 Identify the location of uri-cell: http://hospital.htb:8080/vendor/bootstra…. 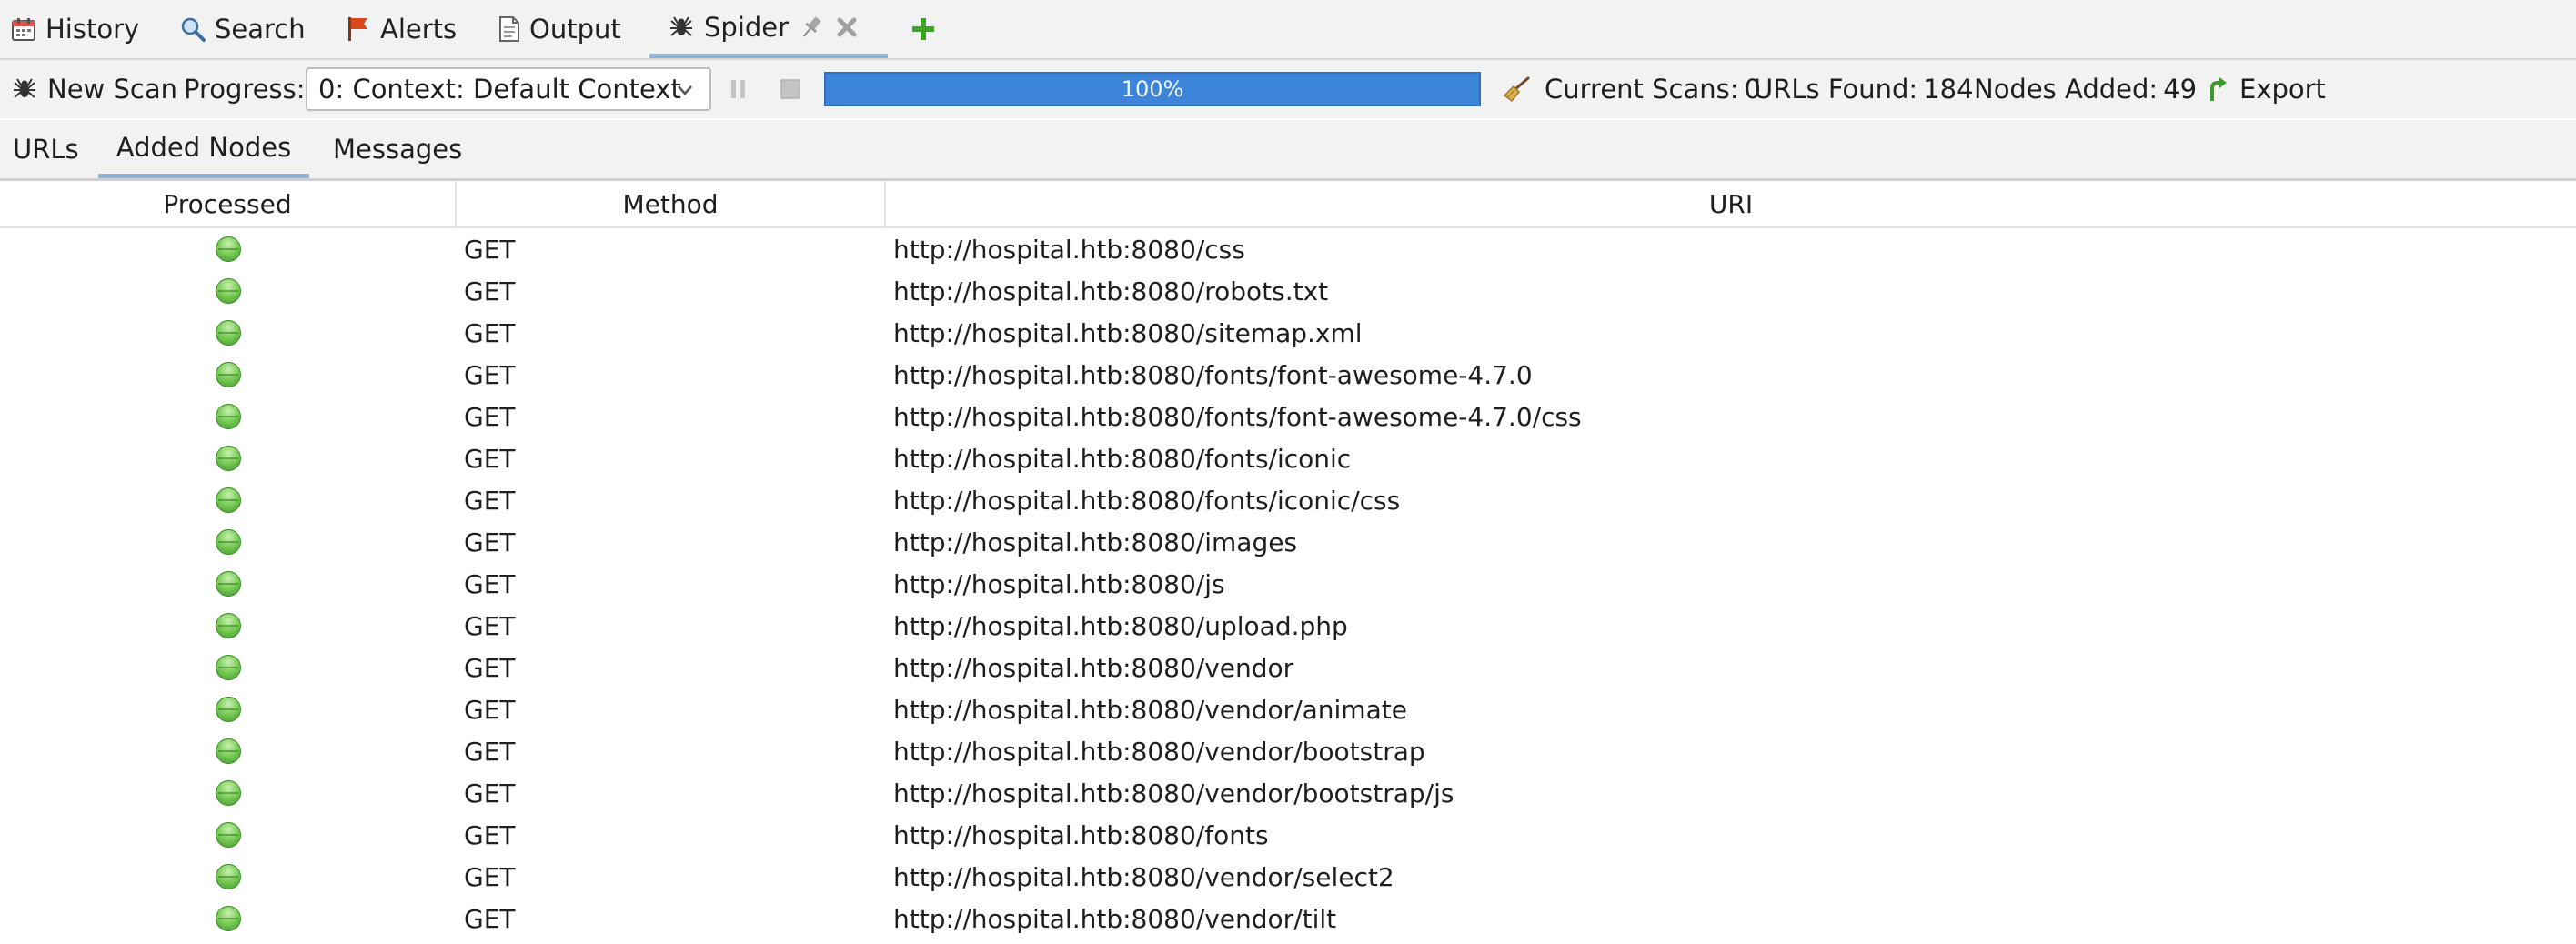
(1173, 793).